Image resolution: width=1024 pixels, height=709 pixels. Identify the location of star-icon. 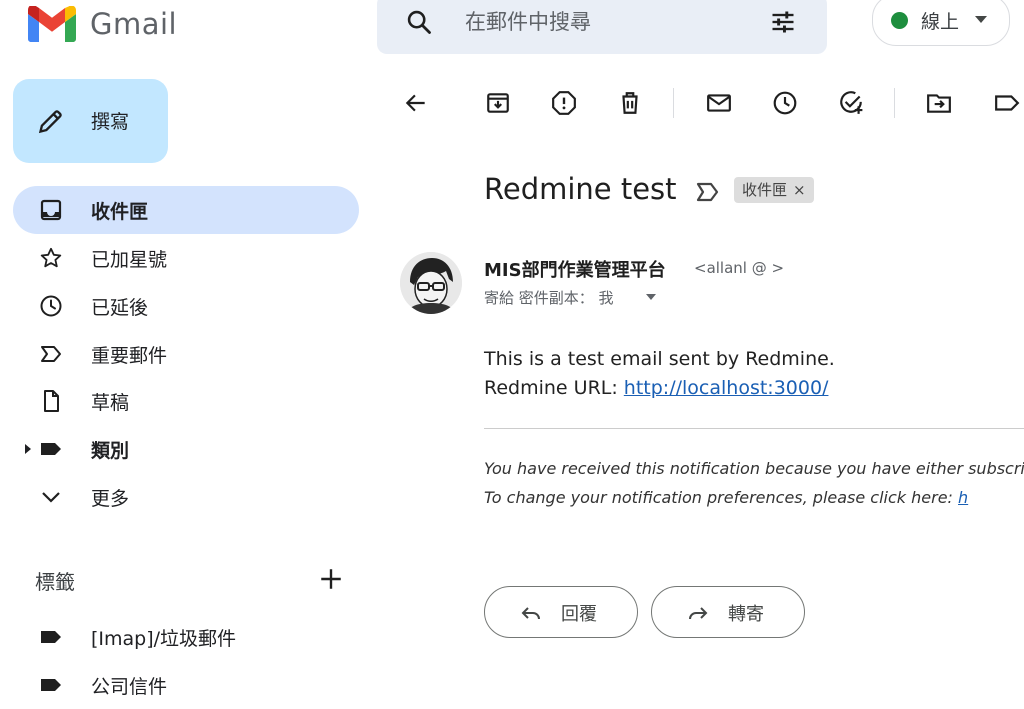
(51, 257).